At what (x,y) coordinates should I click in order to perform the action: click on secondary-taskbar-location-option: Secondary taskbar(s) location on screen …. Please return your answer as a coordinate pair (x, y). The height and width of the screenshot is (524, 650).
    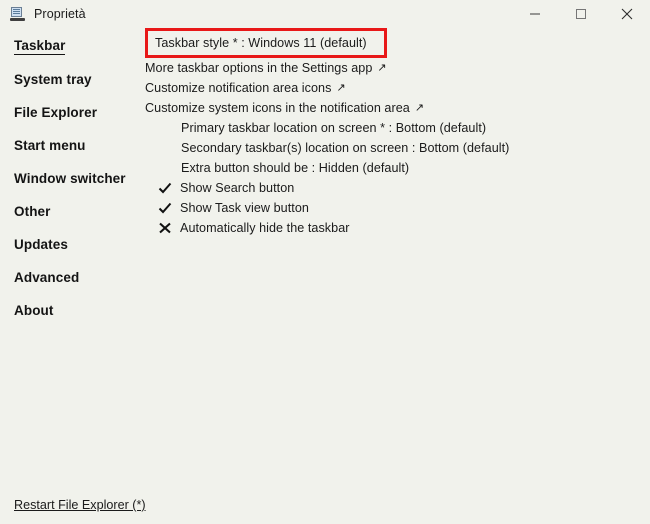
    Looking at the image, I should click on (397, 148).